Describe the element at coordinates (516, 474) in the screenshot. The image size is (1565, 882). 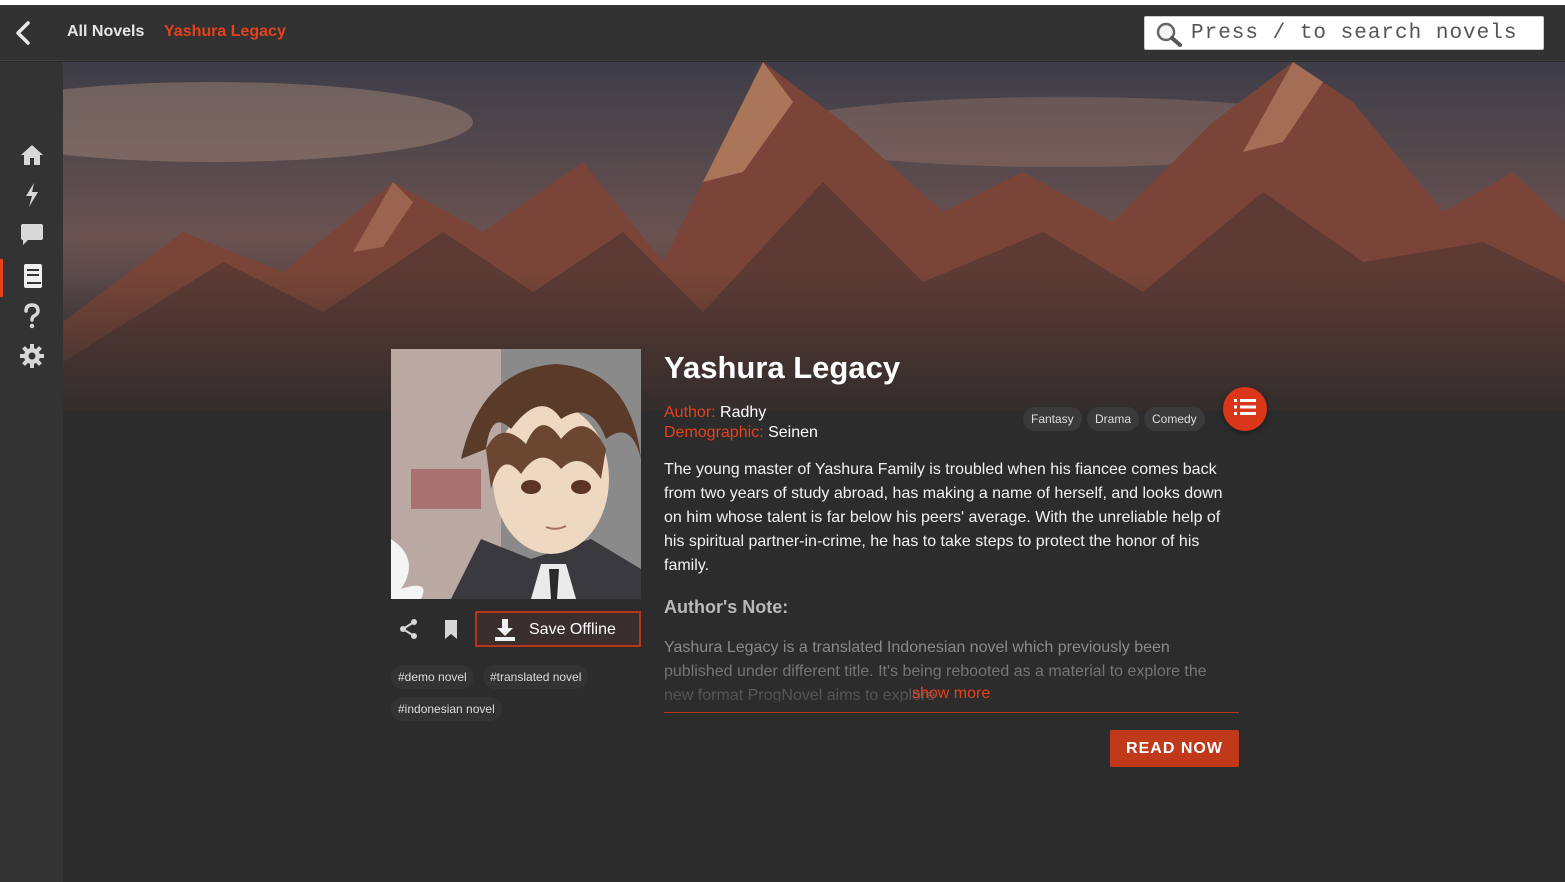
I see `novel-cover-image` at that location.